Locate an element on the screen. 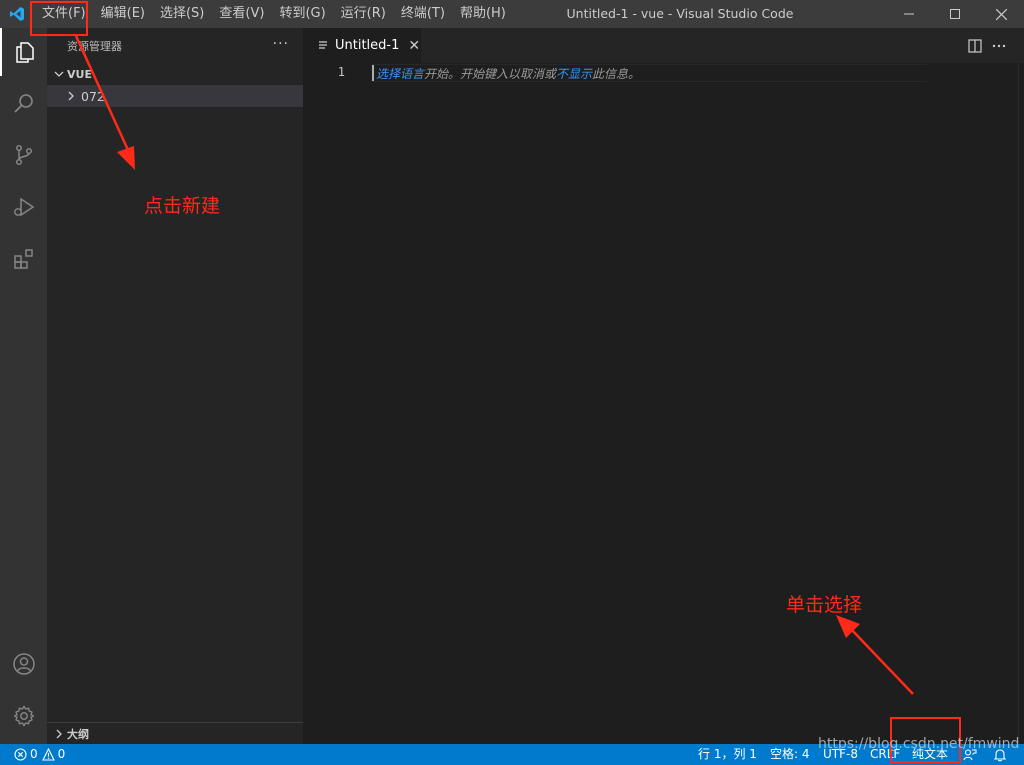 This screenshot has width=1024, height=765. hint-text-end: 此信息。 is located at coordinates (616, 74).